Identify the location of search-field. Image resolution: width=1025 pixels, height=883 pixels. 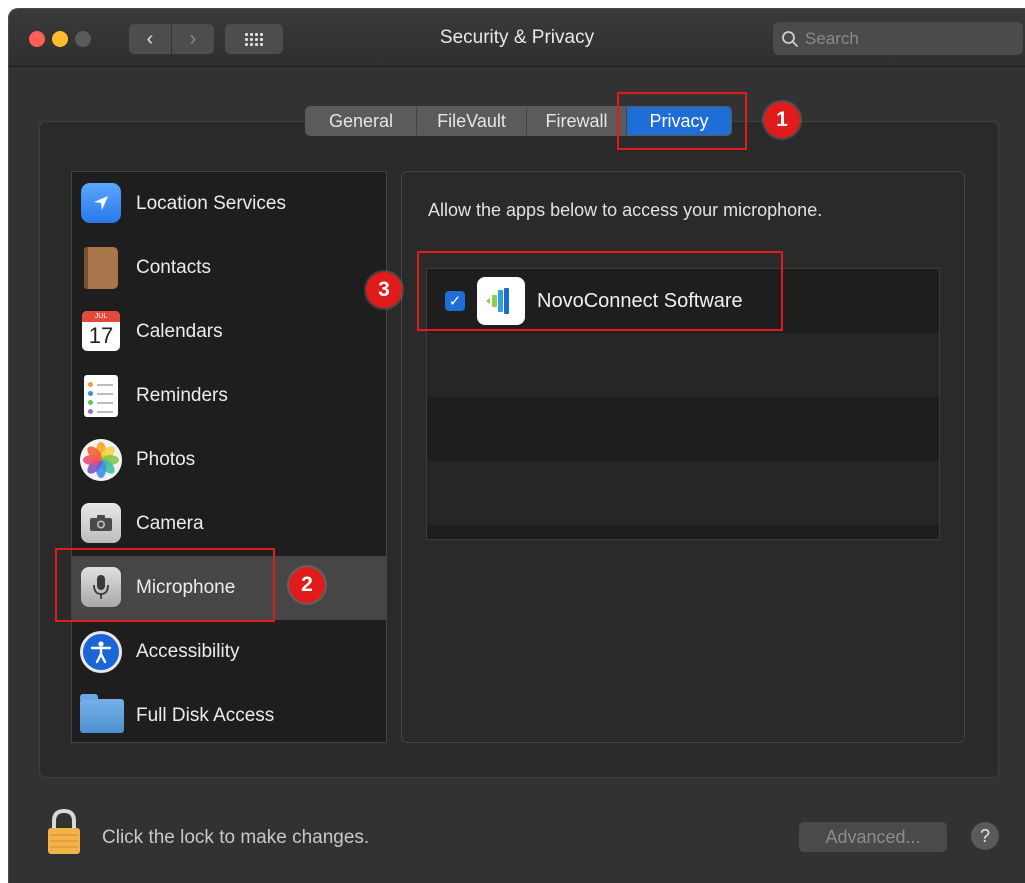
(898, 38).